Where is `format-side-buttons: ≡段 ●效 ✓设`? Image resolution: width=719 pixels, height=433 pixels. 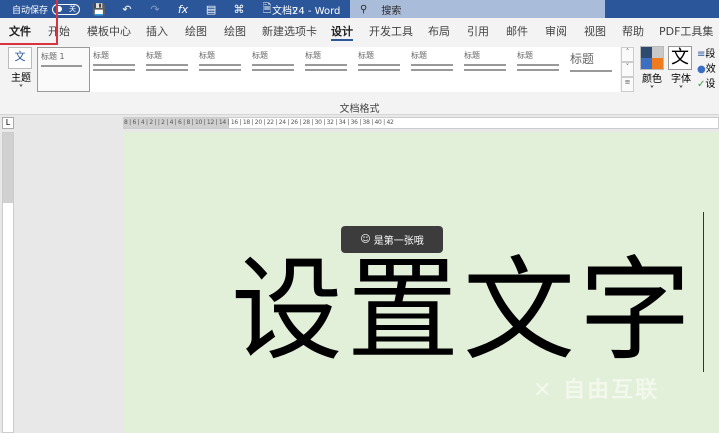
format-side-buttons: ≡段 ●效 ✓设 is located at coordinates (708, 69).